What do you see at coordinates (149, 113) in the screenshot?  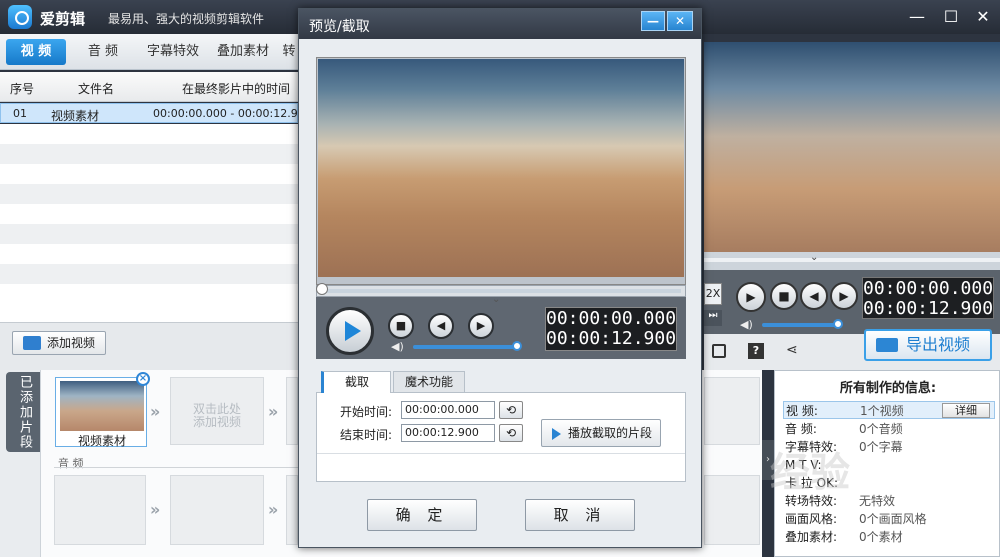 I see `table-row: 01 视频素材 00:00:00.000 - 00:00:12.9` at bounding box center [149, 113].